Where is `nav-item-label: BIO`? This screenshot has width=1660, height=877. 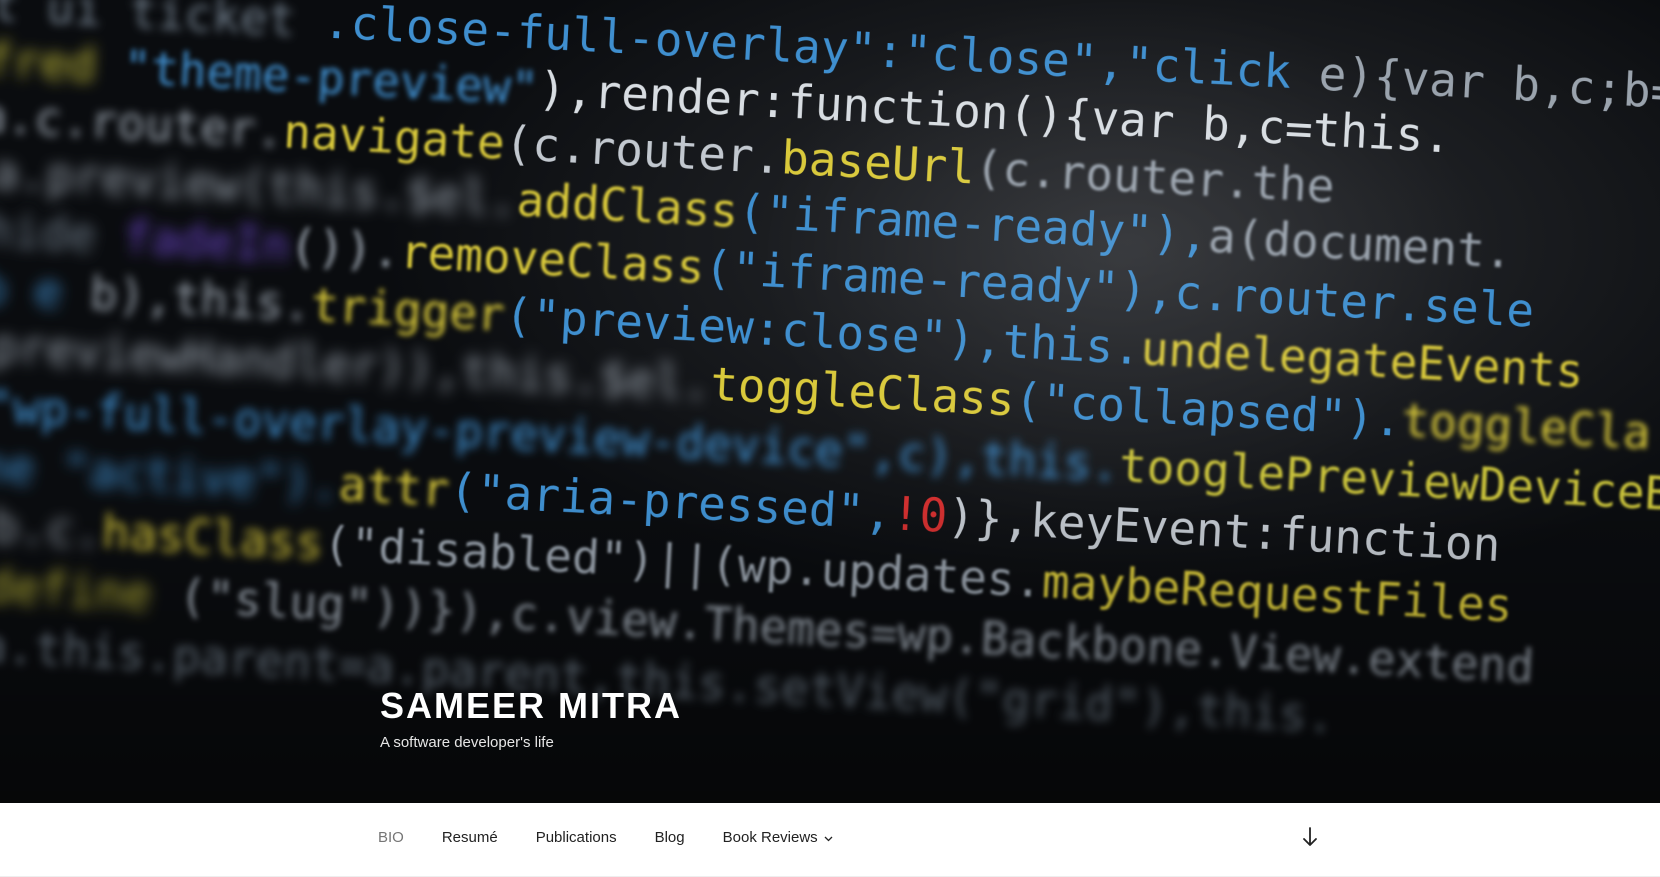 nav-item-label: BIO is located at coordinates (391, 837).